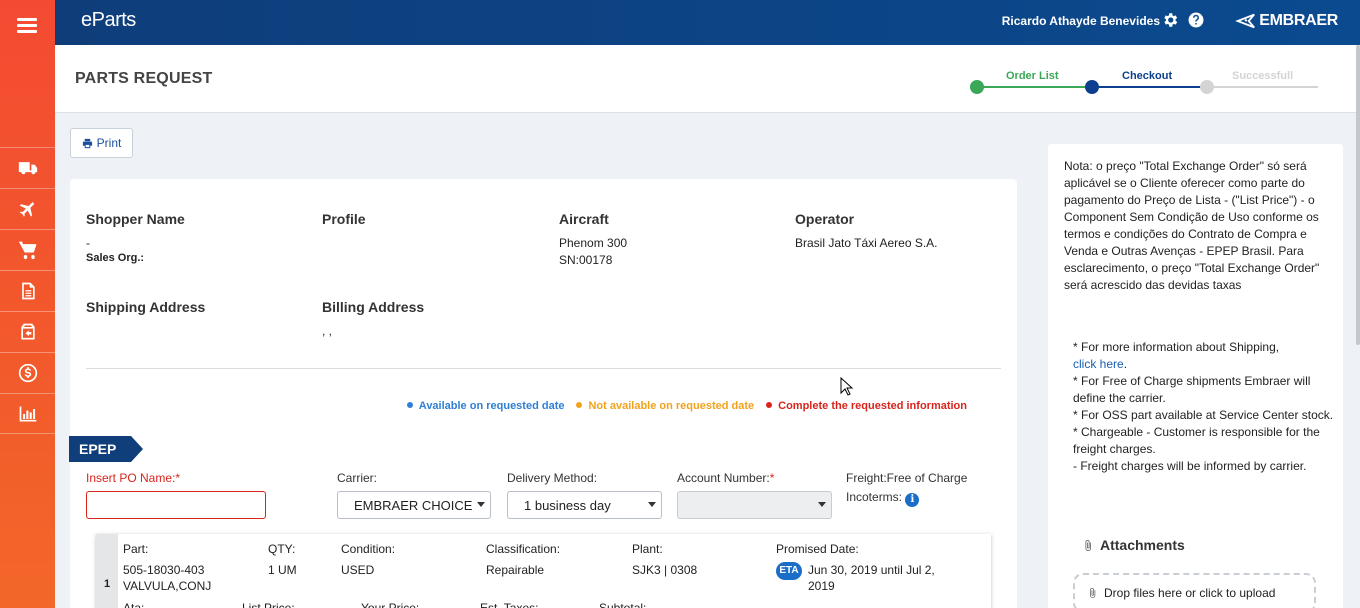 This screenshot has width=1360, height=608. Describe the element at coordinates (27, 208) in the screenshot. I see `sidebar-item-aircraft` at that location.